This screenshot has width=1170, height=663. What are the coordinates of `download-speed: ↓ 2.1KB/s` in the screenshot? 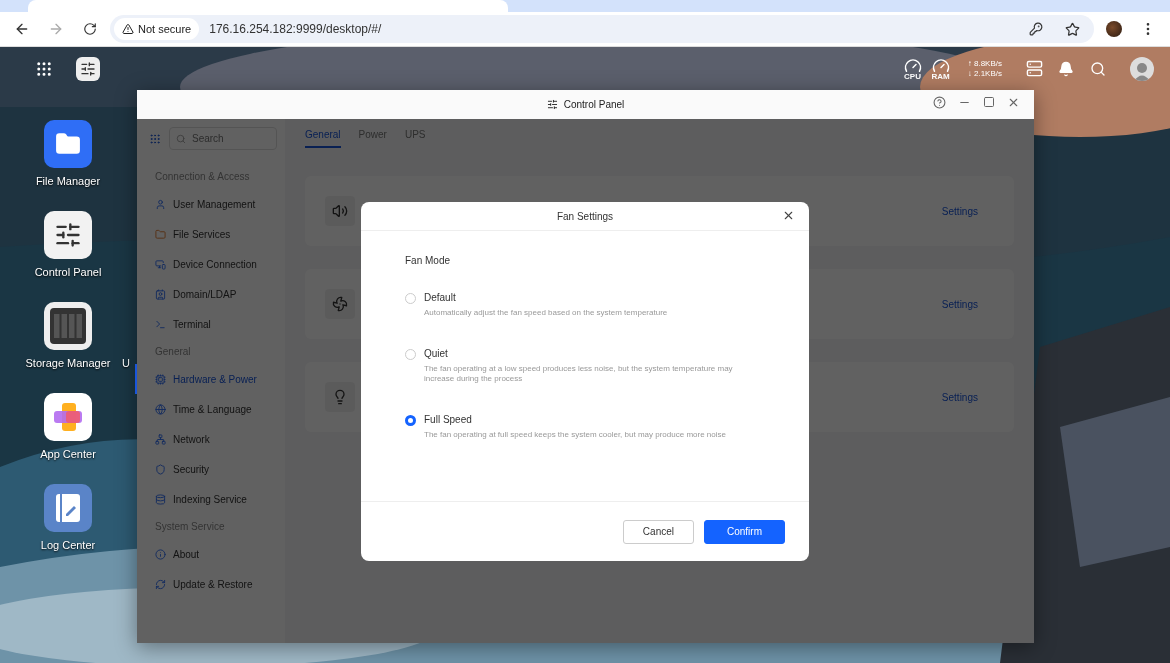 It's located at (984, 73).